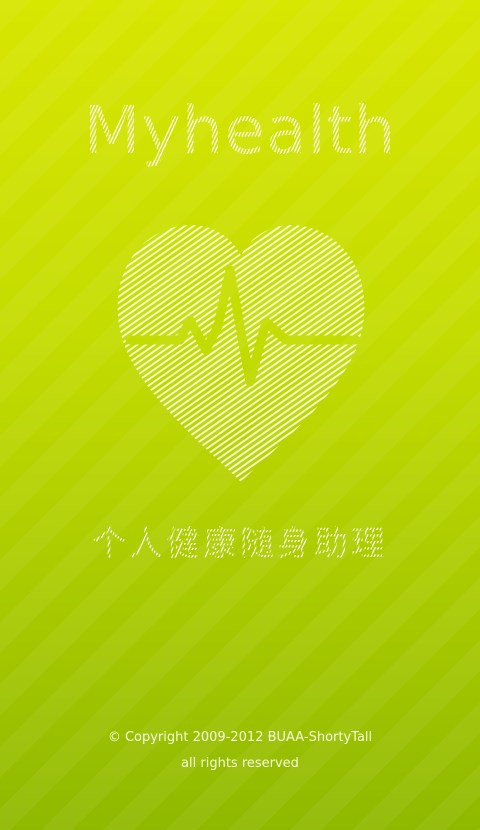  I want to click on tagline: 个人健康随身助理, so click(240, 544).